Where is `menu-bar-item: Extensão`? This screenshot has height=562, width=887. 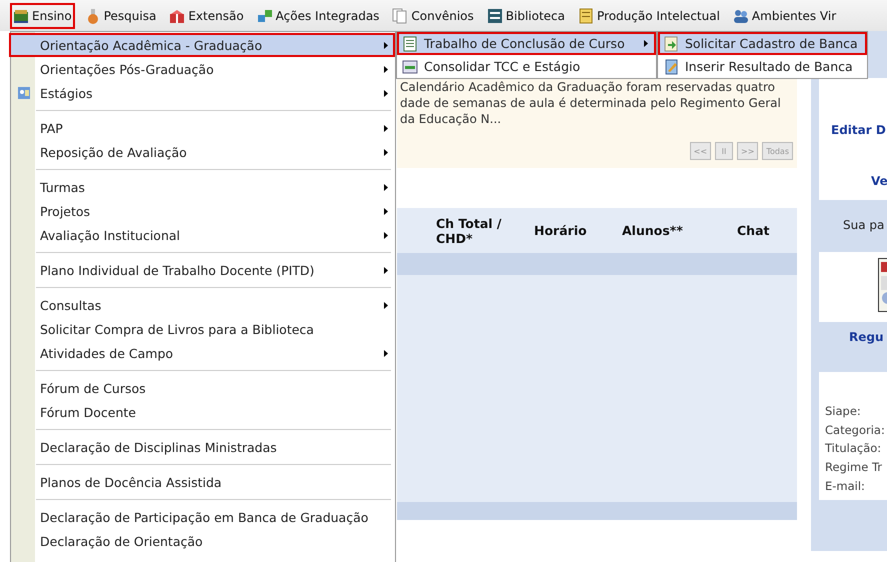
menu-bar-item: Extensão is located at coordinates (206, 15).